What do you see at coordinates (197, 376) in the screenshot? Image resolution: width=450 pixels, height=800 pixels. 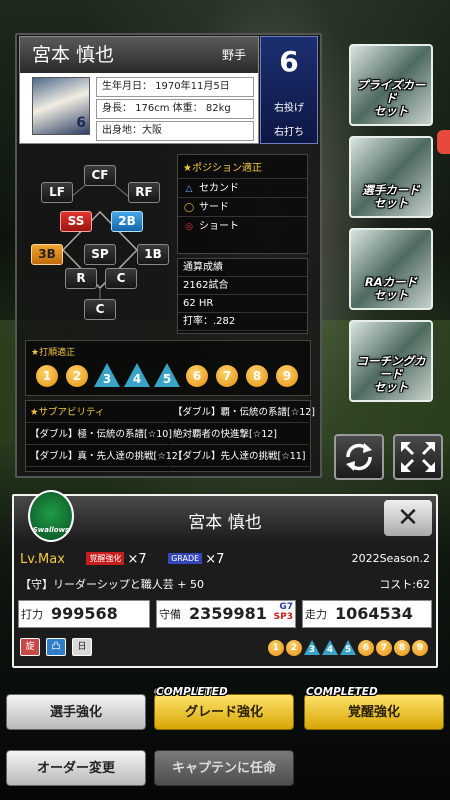 I see `batting-order-6: 6` at bounding box center [197, 376].